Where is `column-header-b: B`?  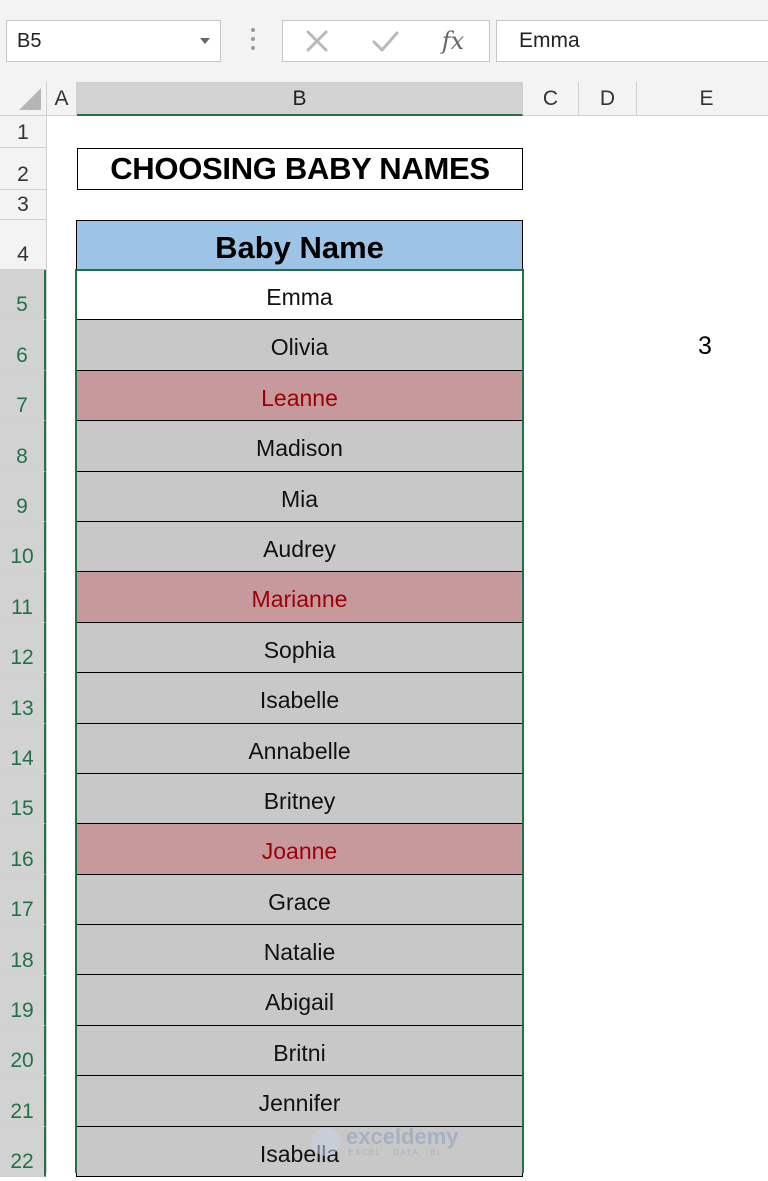
column-header-b: B is located at coordinates (300, 99).